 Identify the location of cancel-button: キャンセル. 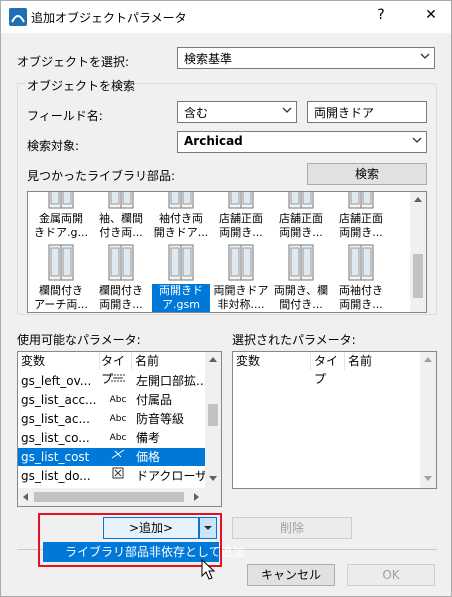
(291, 575).